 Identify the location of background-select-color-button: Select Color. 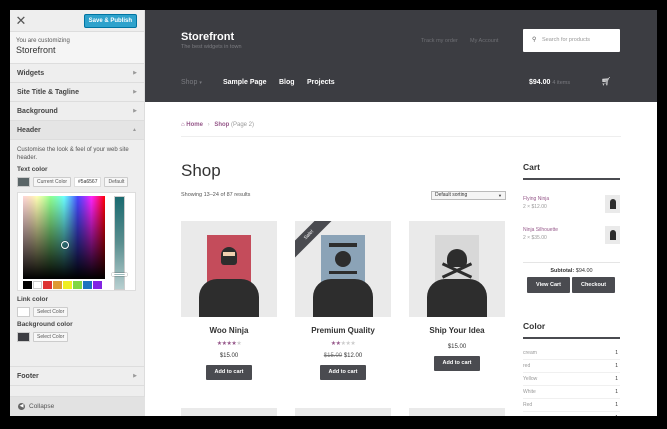
(51, 337).